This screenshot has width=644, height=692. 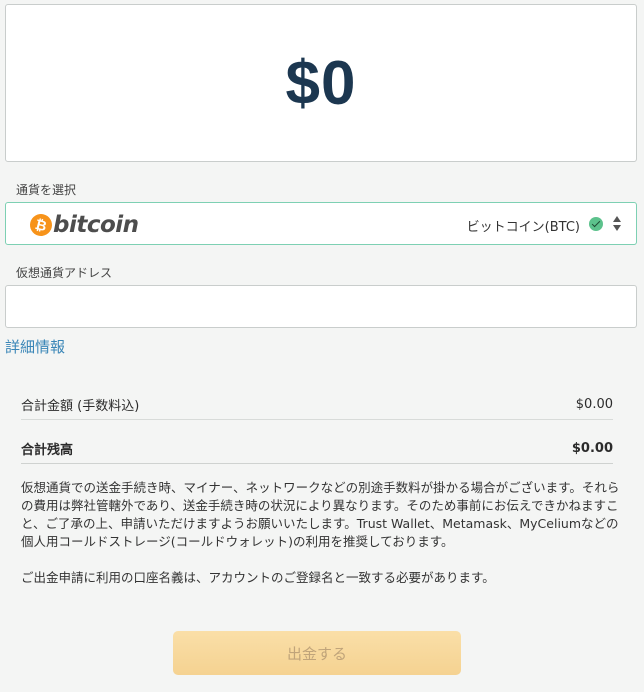 What do you see at coordinates (96, 225) in the screenshot?
I see `bitcoin-logo-text: bitcoin` at bounding box center [96, 225].